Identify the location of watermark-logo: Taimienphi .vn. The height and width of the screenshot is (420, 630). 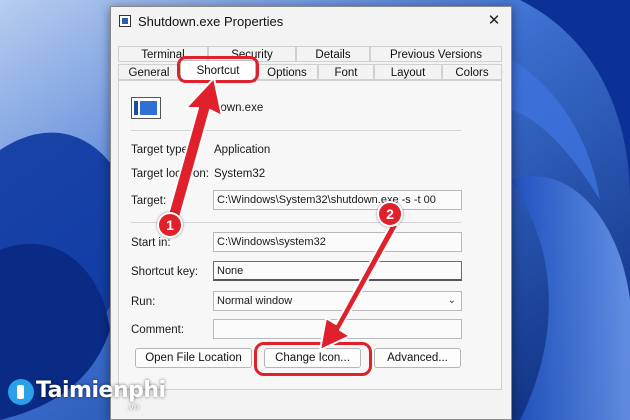
(93, 394).